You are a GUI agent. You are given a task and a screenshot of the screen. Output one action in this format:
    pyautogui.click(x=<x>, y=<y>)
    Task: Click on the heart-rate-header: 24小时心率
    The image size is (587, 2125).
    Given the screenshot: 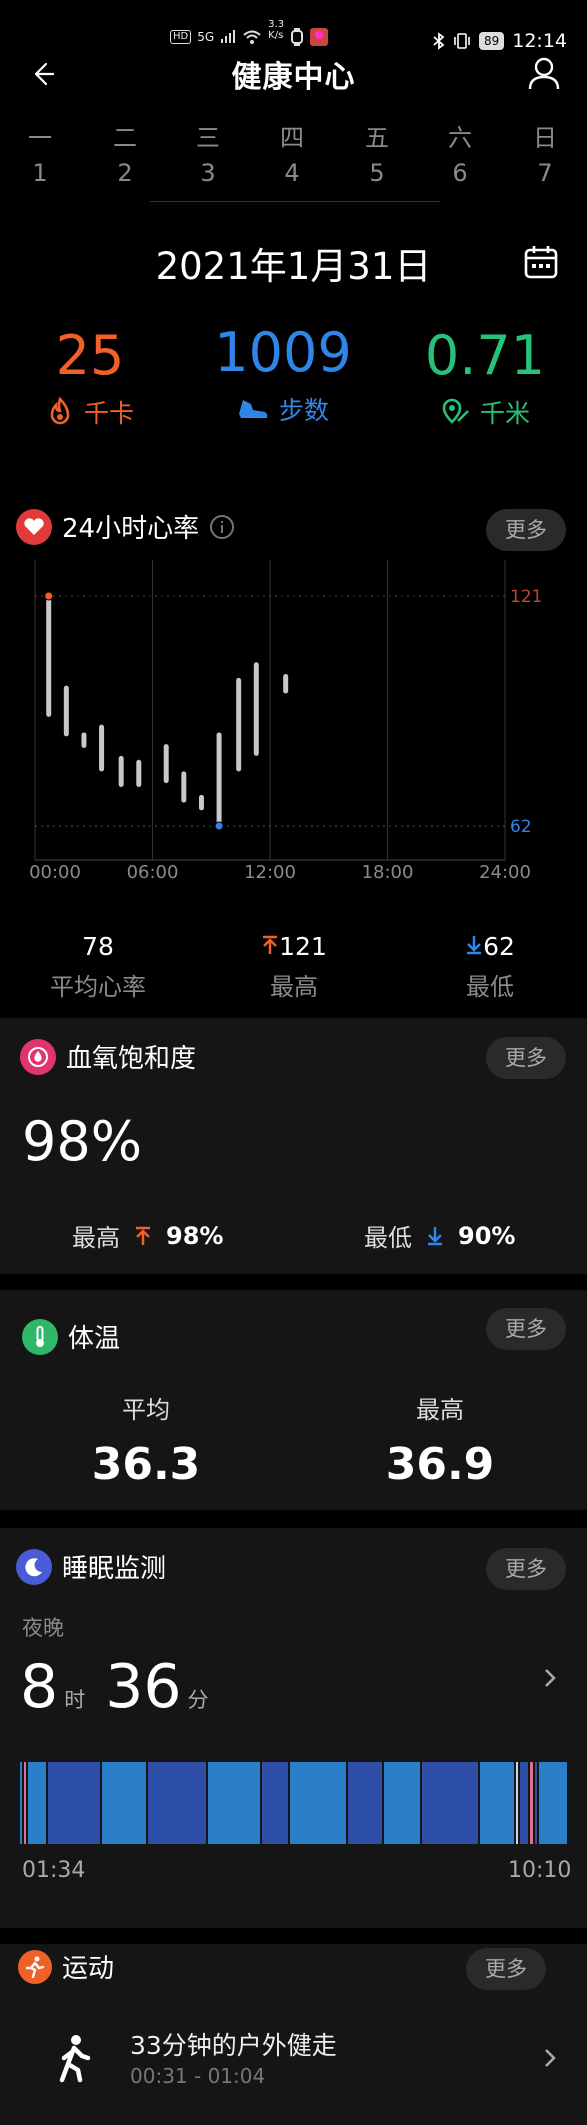 What is the action you would take?
    pyautogui.click(x=125, y=526)
    